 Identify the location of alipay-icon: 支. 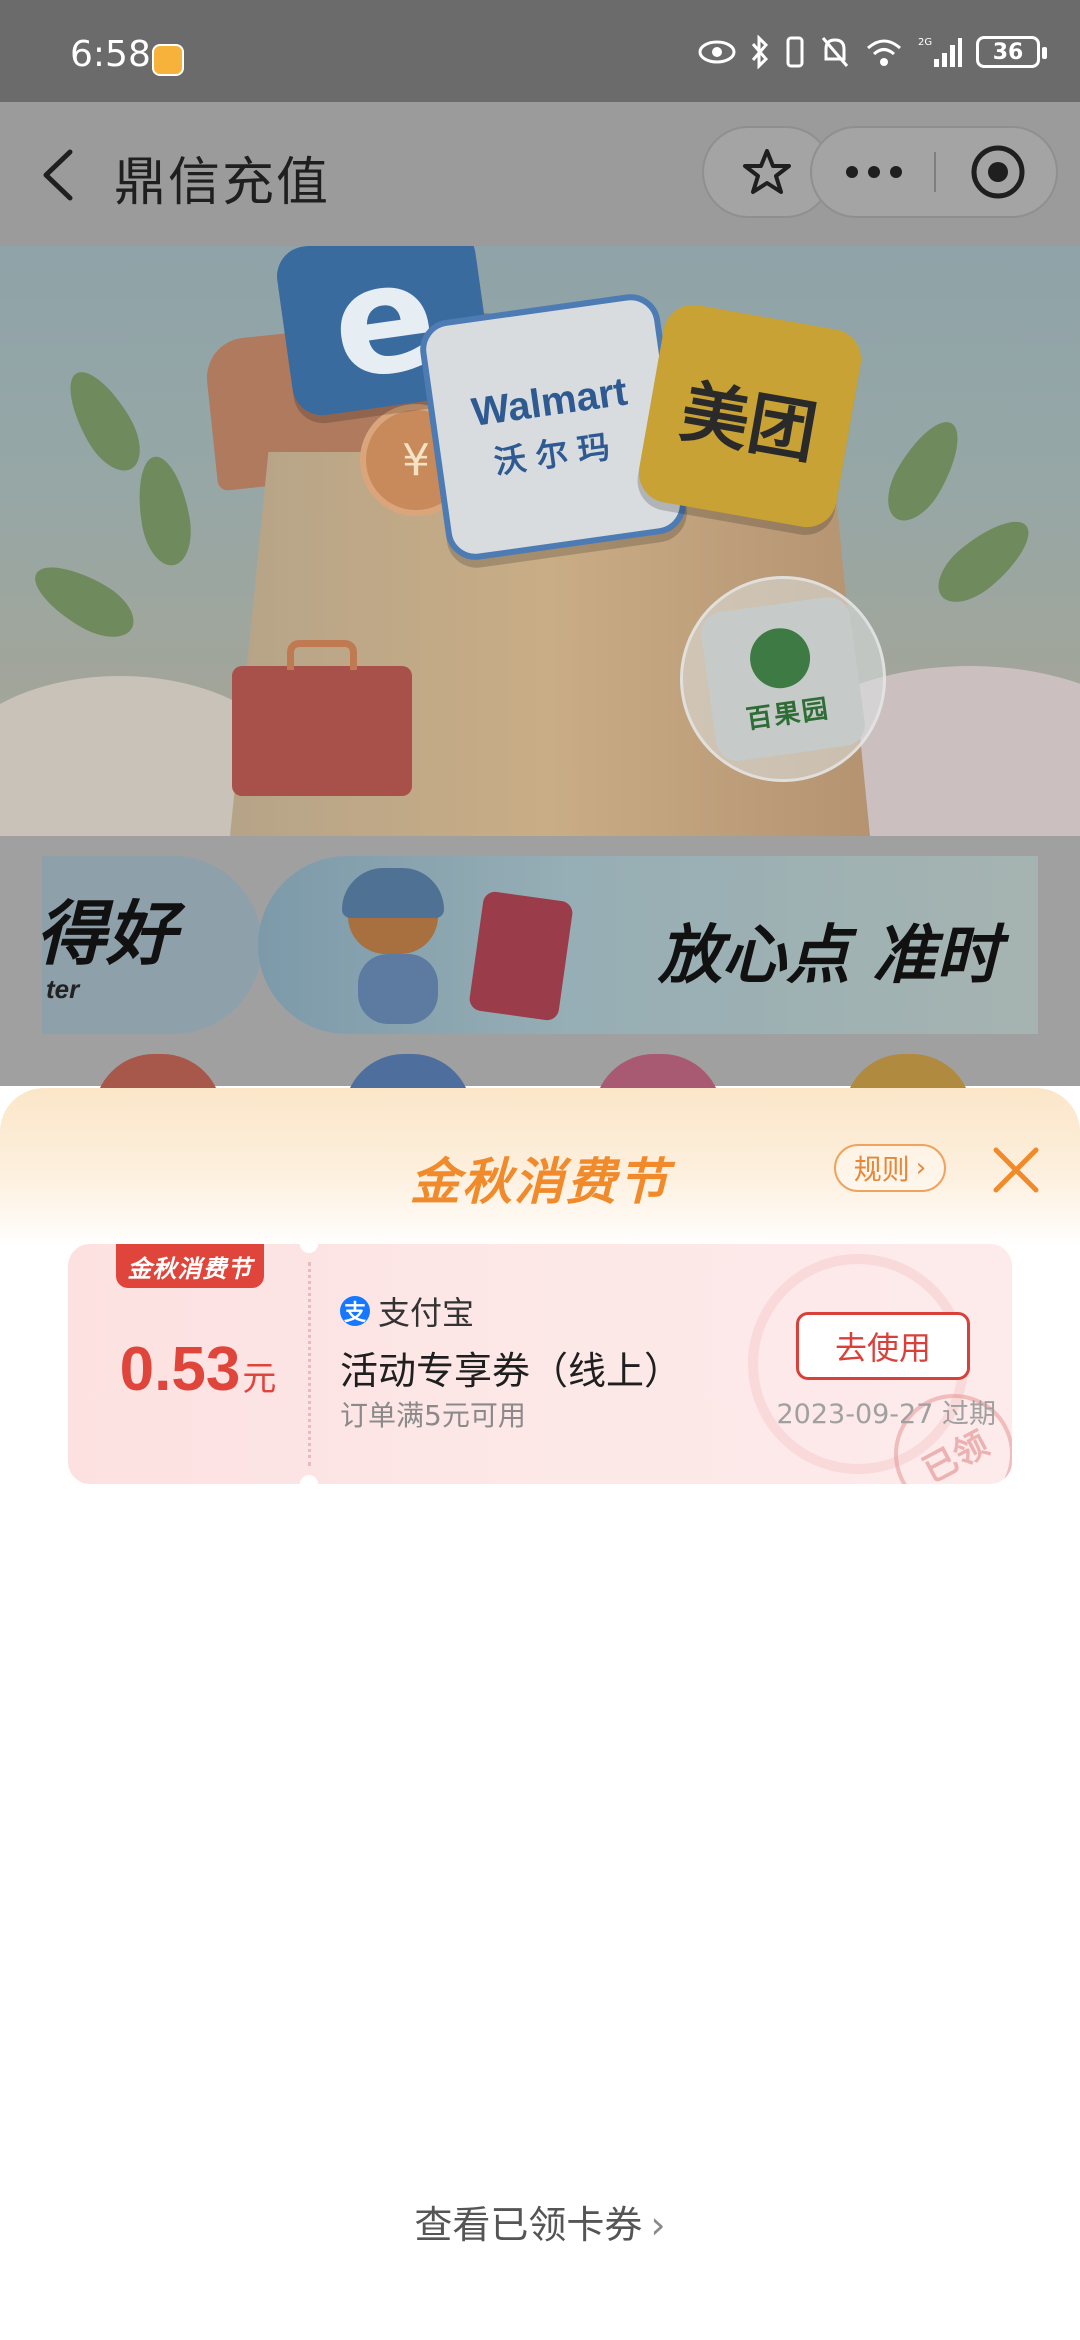
(355, 1311).